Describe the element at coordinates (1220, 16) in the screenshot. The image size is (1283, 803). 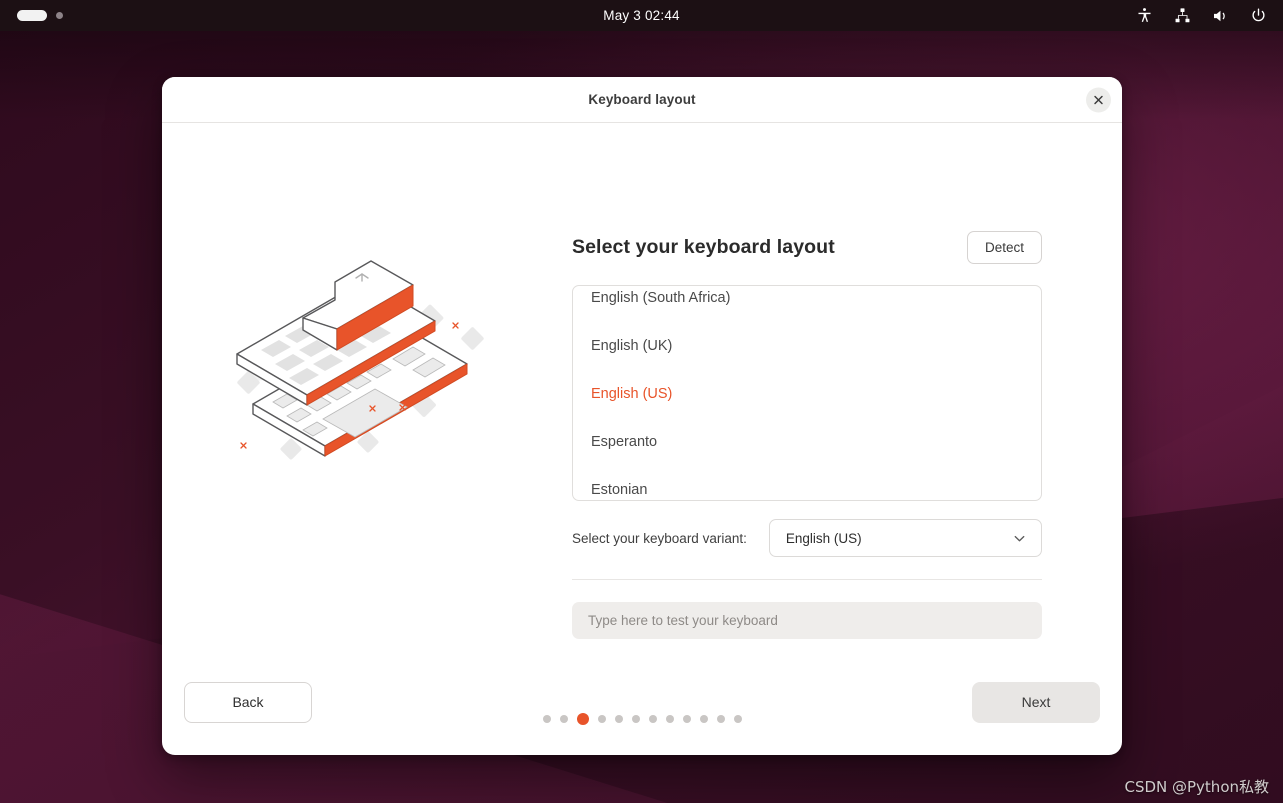
I see `volume-icon` at that location.